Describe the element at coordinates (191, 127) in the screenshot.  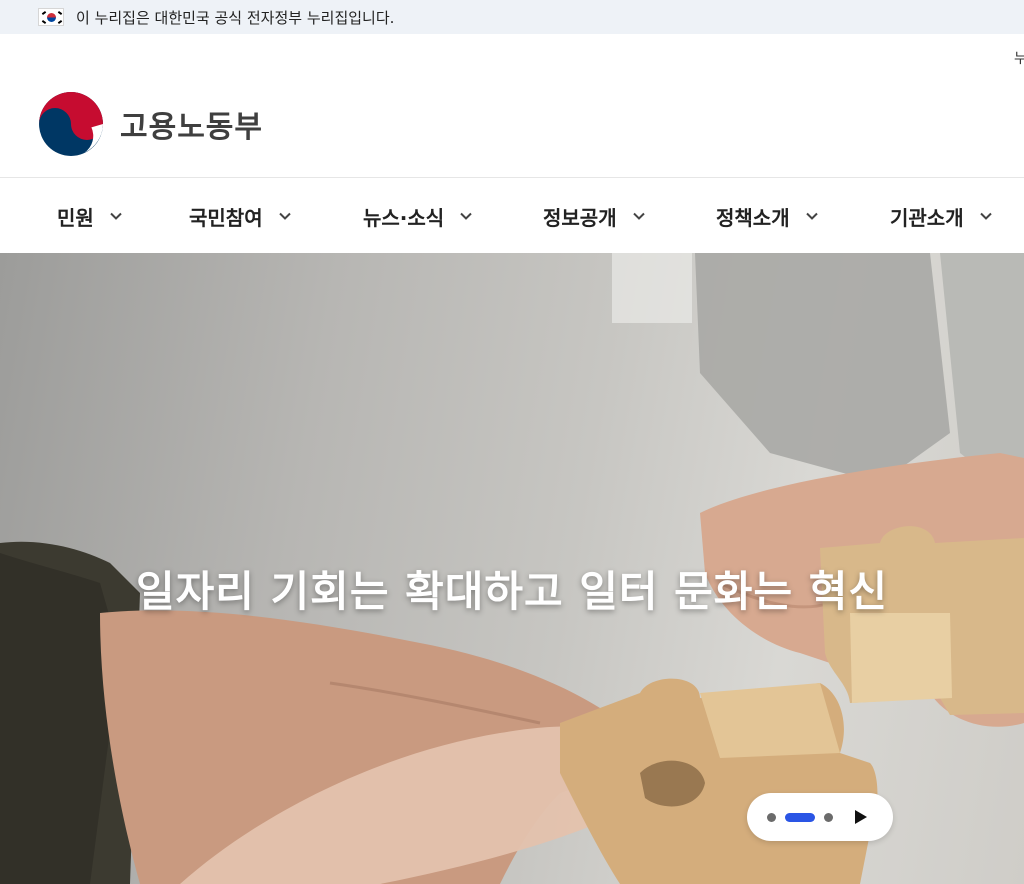
I see `logo-text: 고용노동부` at that location.